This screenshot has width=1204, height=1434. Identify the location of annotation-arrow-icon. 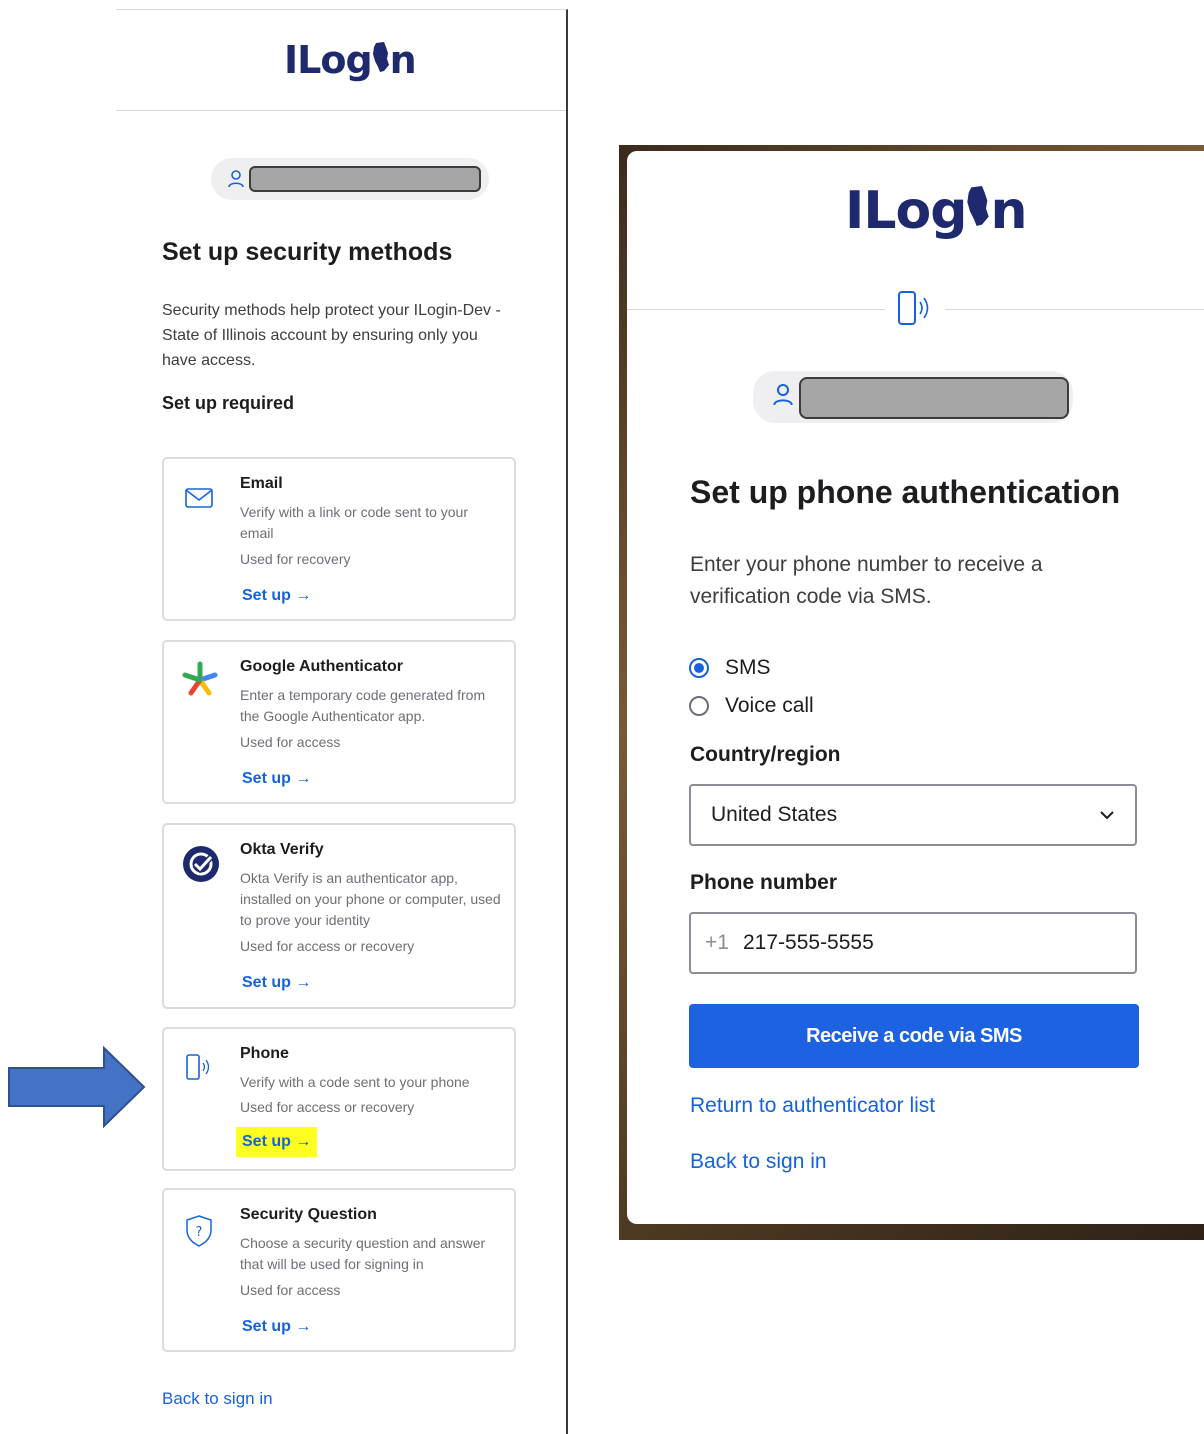
(78, 1089).